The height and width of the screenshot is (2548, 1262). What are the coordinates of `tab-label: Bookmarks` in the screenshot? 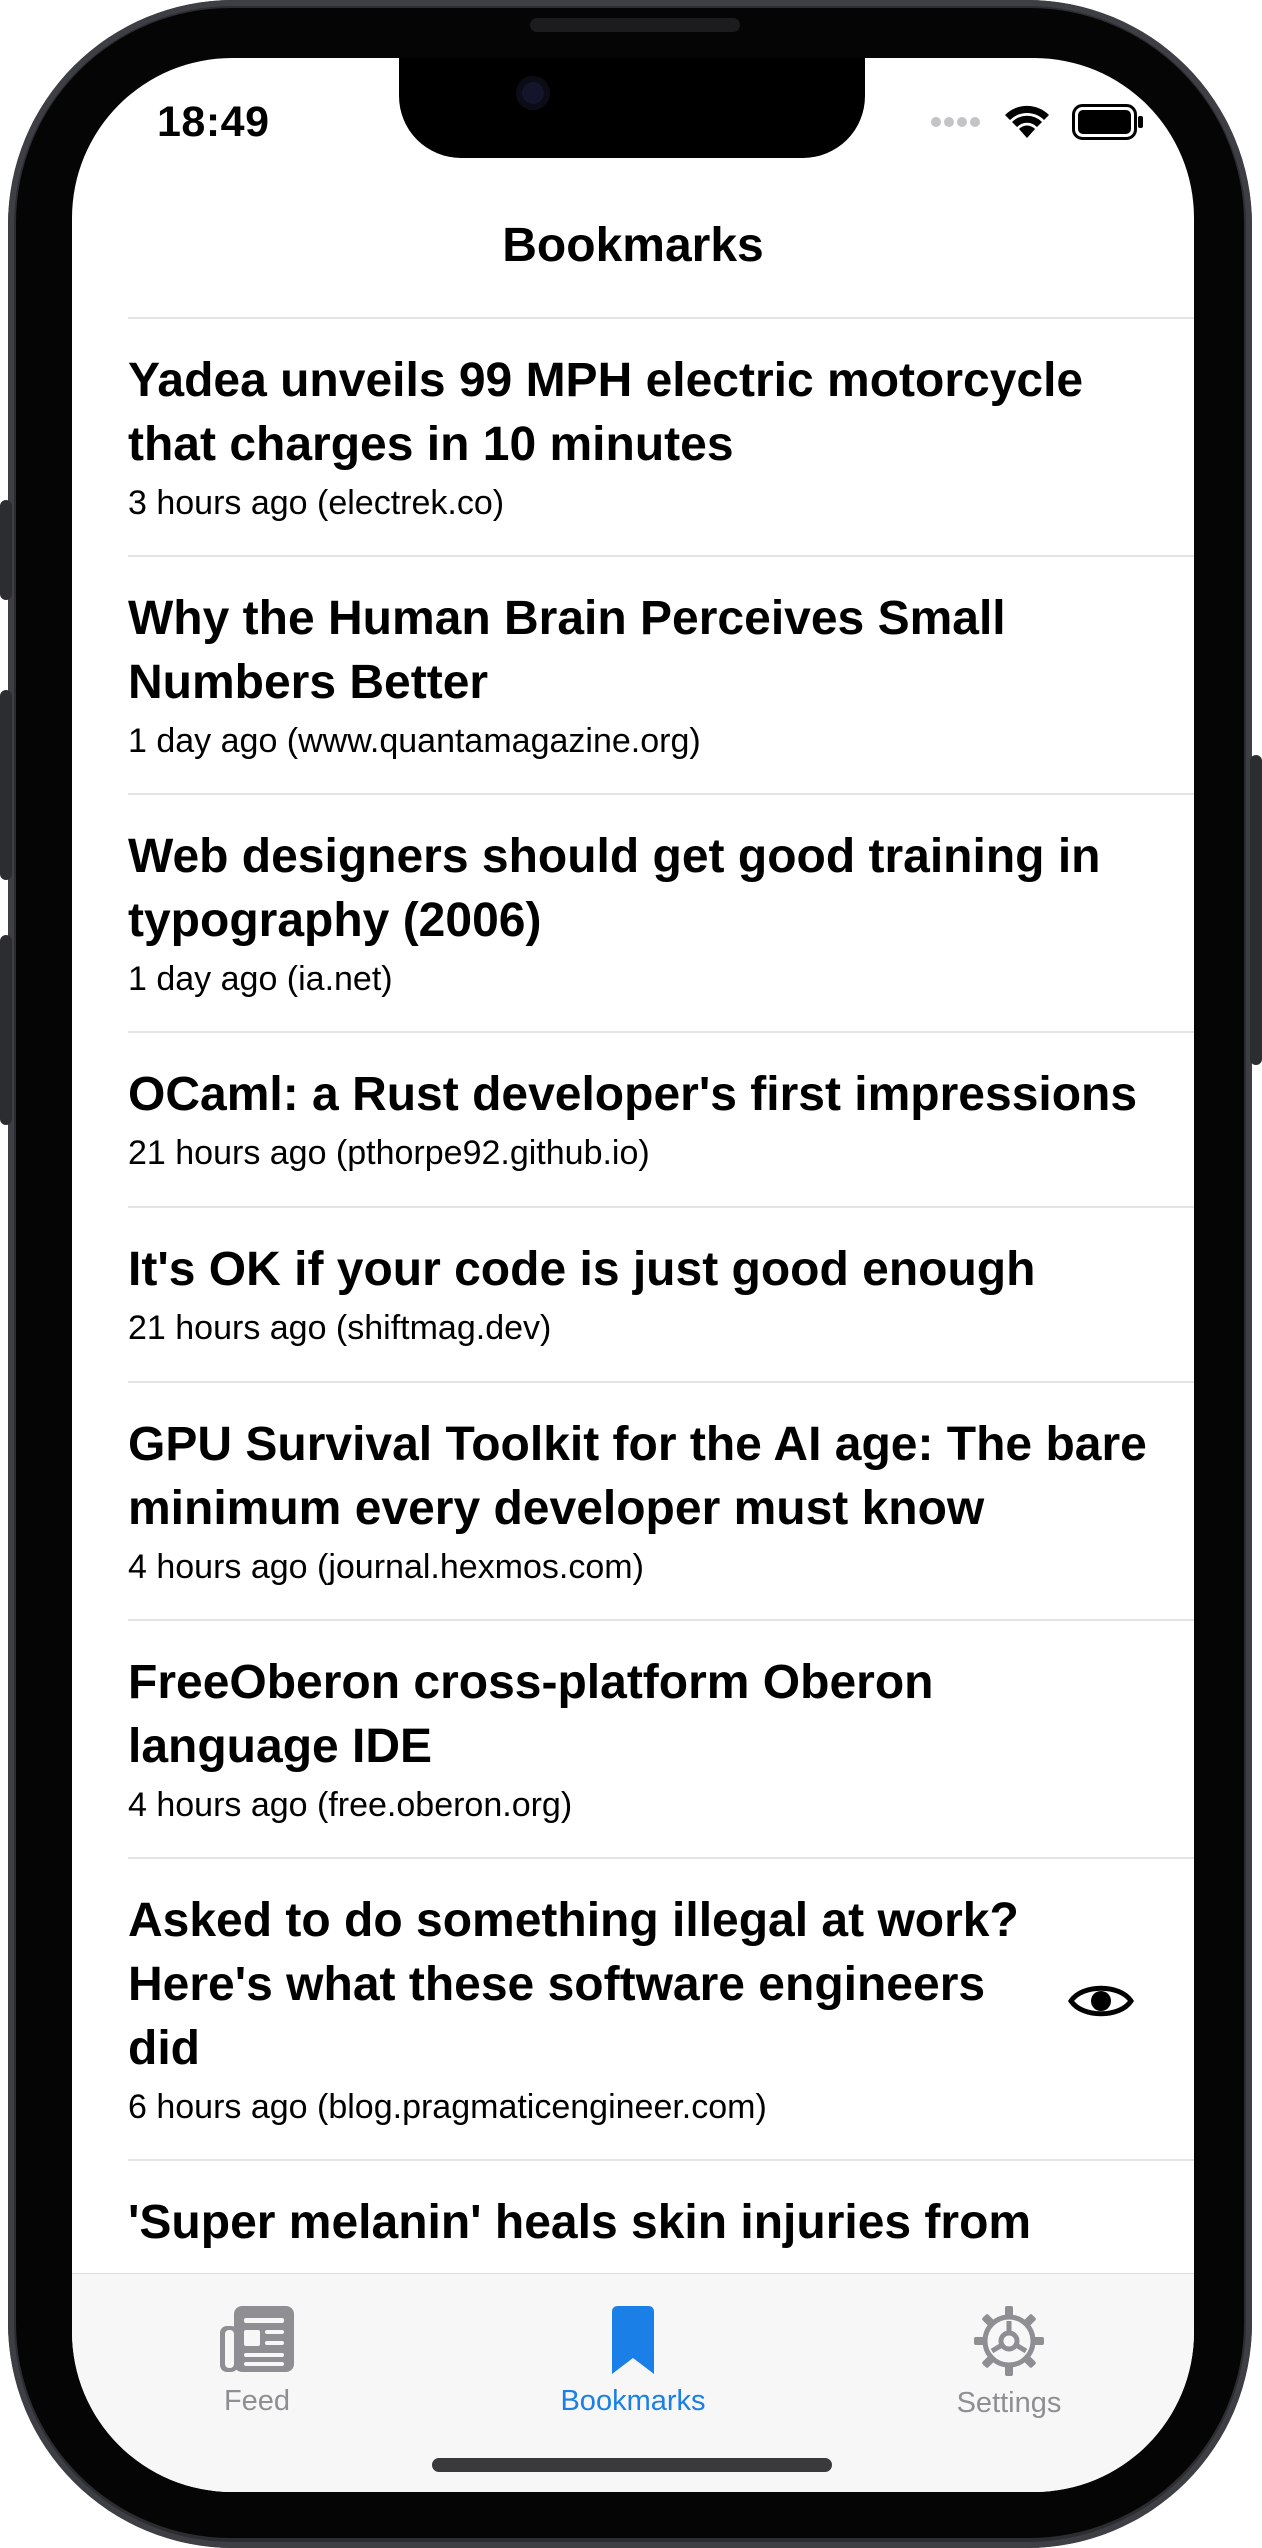 It's located at (633, 2401).